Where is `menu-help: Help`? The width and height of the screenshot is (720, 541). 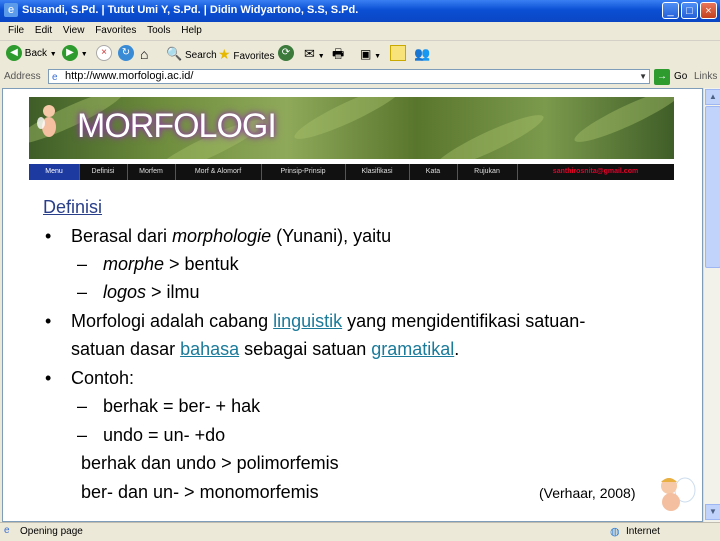
menu-help: Help is located at coordinates (191, 31).